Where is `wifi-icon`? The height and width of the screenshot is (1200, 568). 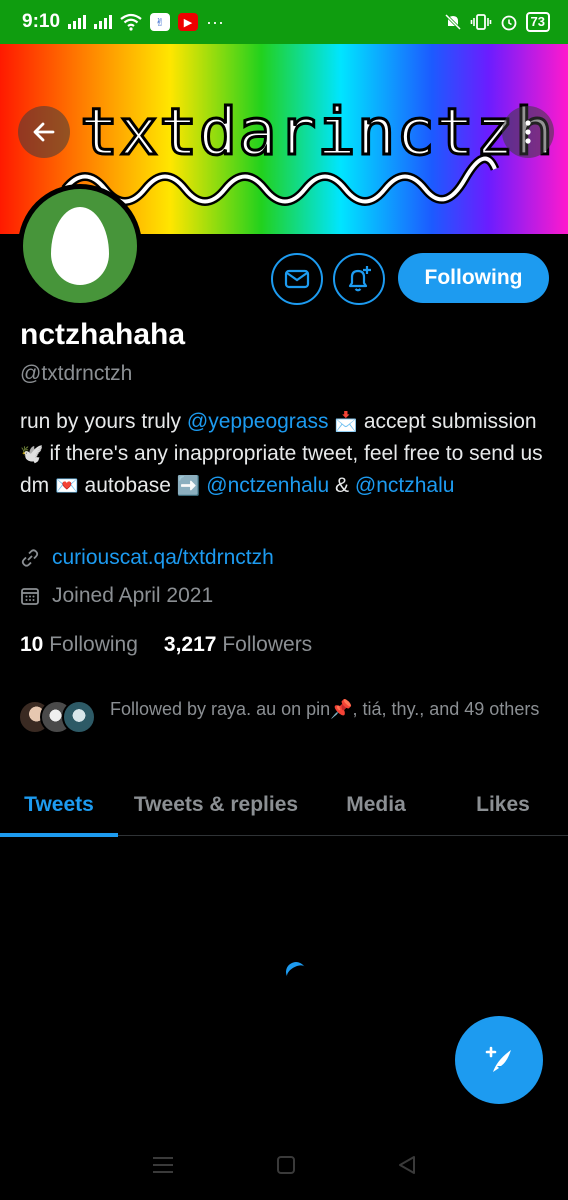 wifi-icon is located at coordinates (131, 22).